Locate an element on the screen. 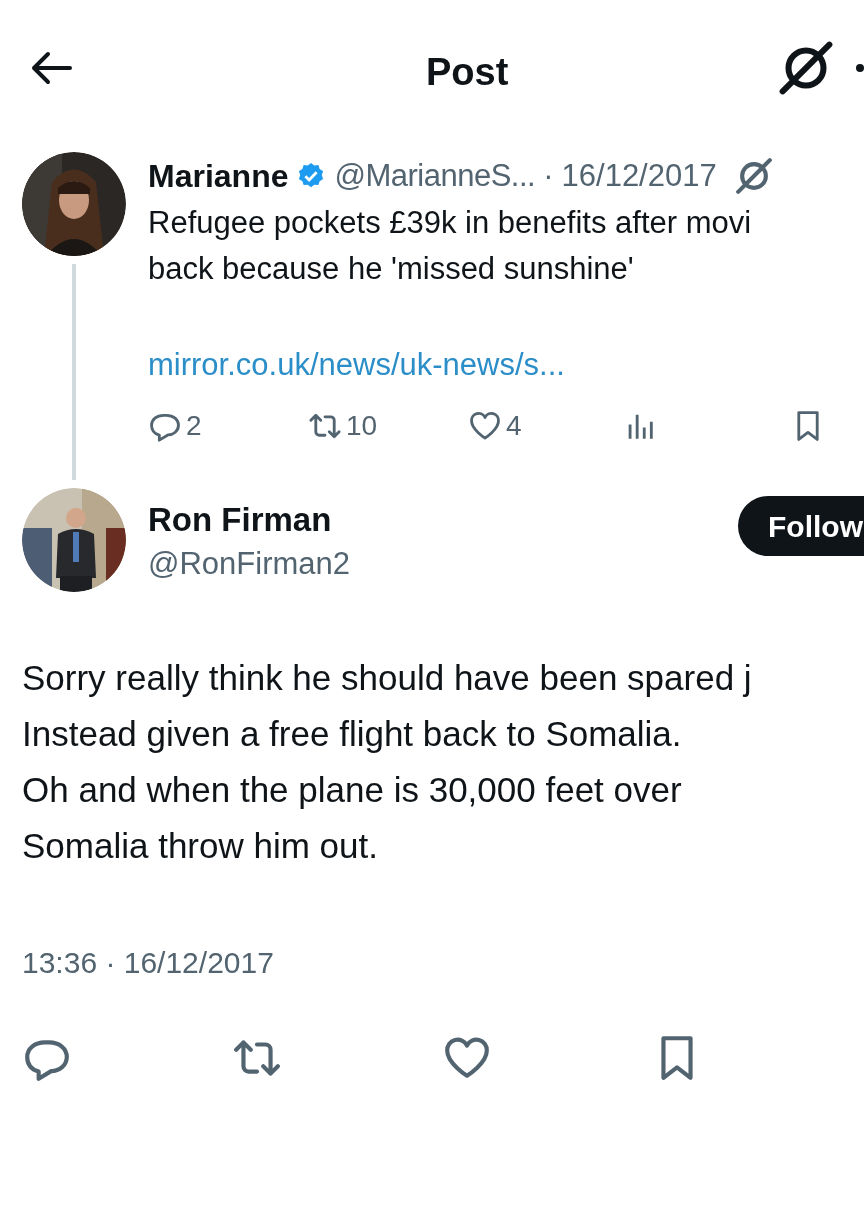 The image size is (864, 1211). follow-button: Follow is located at coordinates (801, 526).